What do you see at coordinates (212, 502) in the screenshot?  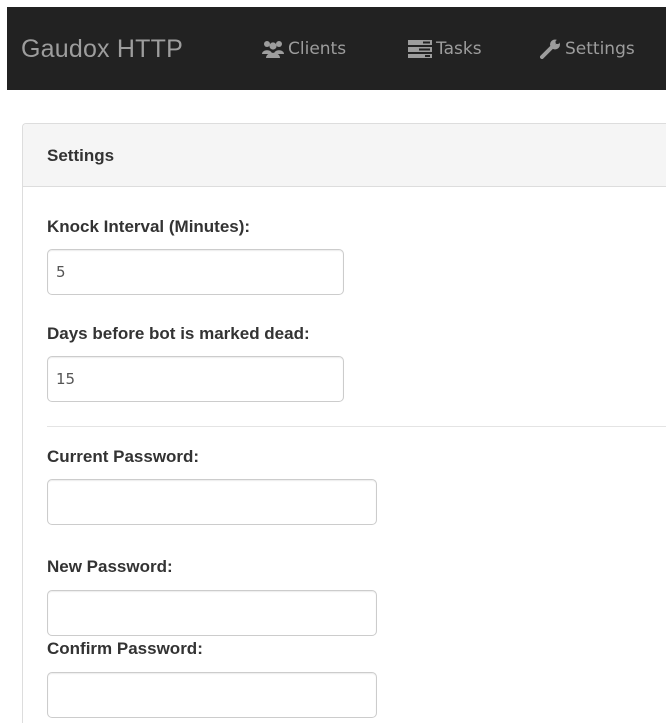 I see `current-password-input` at bounding box center [212, 502].